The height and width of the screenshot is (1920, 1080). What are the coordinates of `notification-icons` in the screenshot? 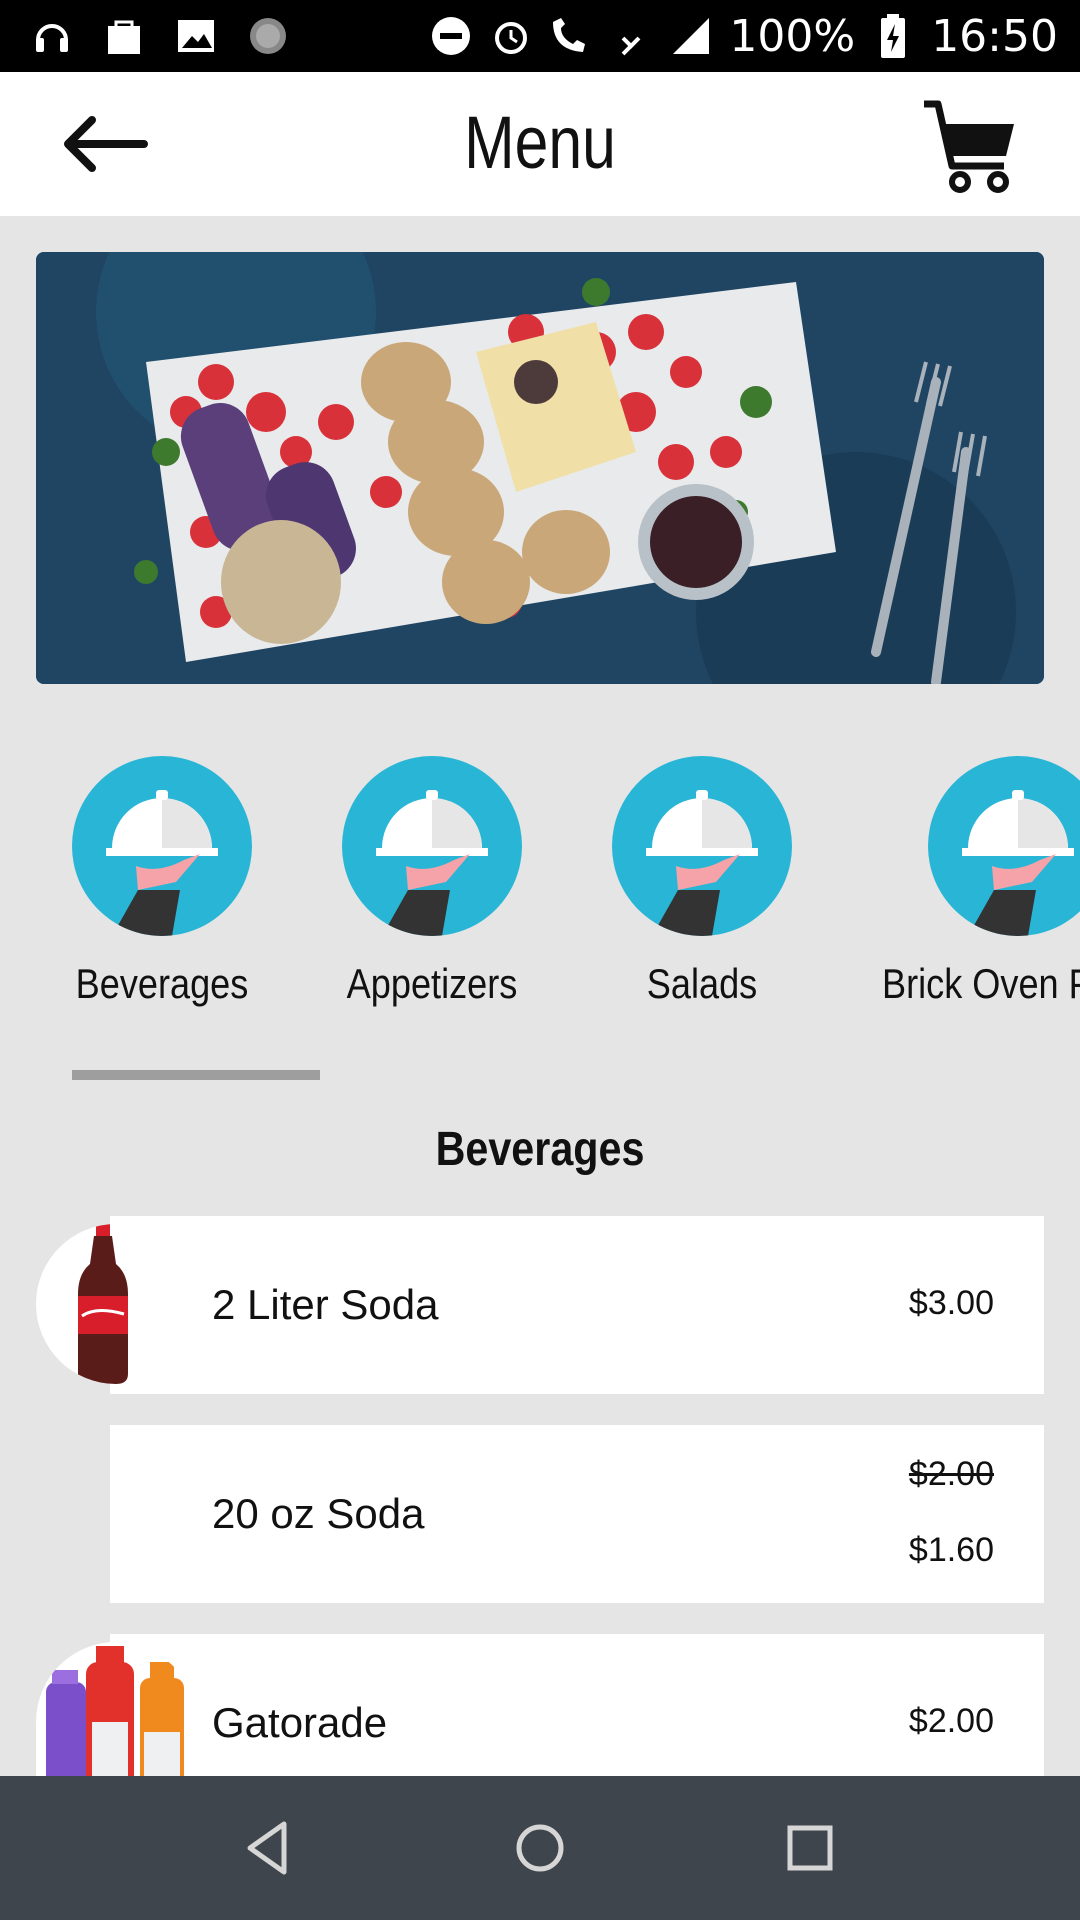 It's located at (160, 36).